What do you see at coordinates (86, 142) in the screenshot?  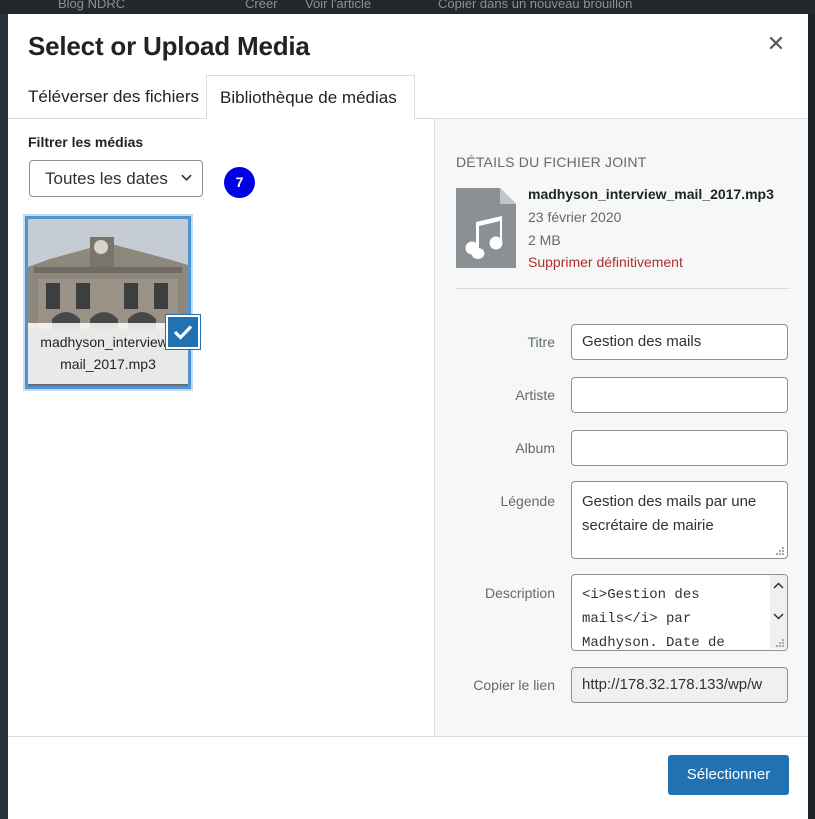 I see `filter-label: Filtrer les médias` at bounding box center [86, 142].